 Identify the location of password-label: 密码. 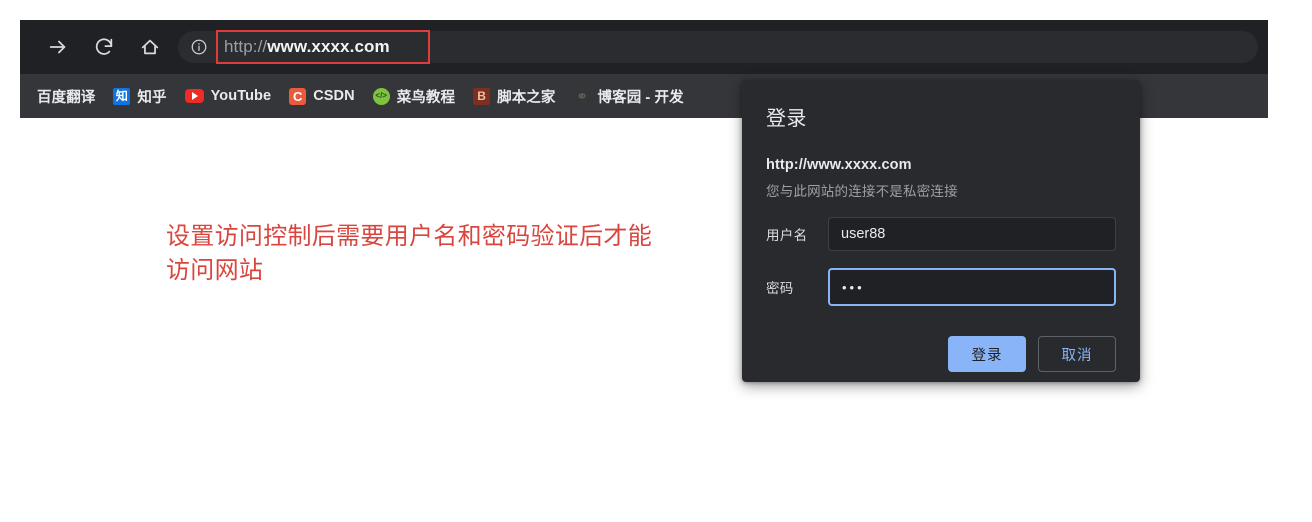
(780, 288).